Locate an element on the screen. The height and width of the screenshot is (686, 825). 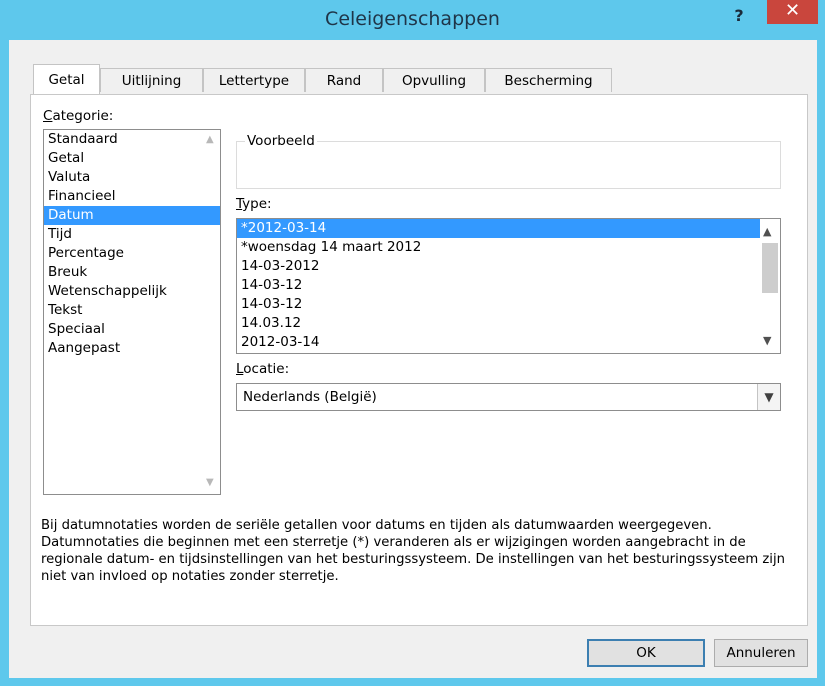
locatie-label: Locatie: is located at coordinates (262, 369).